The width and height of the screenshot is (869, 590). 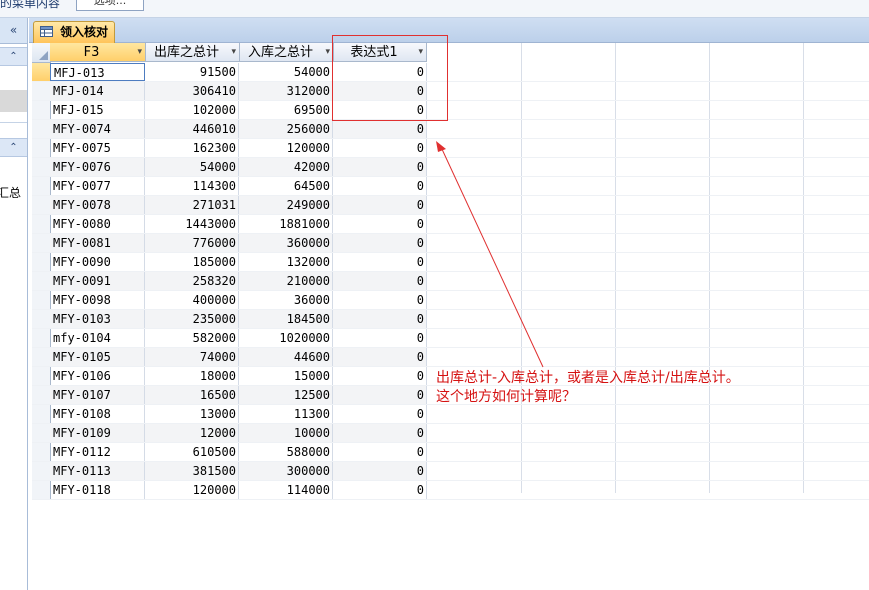 What do you see at coordinates (286, 205) in the screenshot?
I see `cell-in-total: 249000` at bounding box center [286, 205].